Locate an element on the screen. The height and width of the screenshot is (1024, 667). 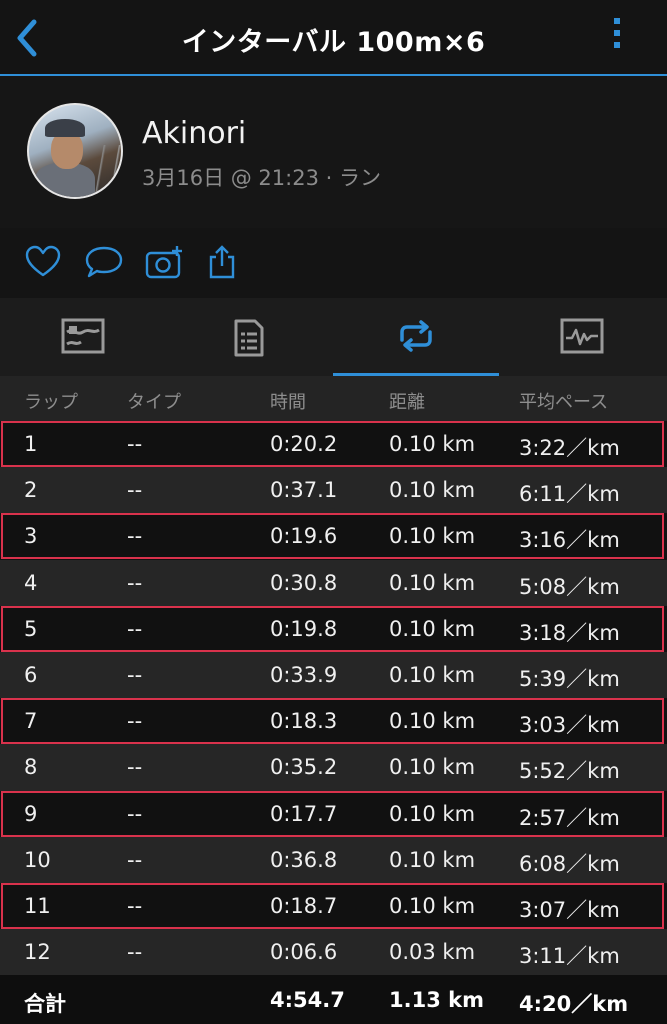
lap-pace: 6:11／km is located at coordinates (569, 494).